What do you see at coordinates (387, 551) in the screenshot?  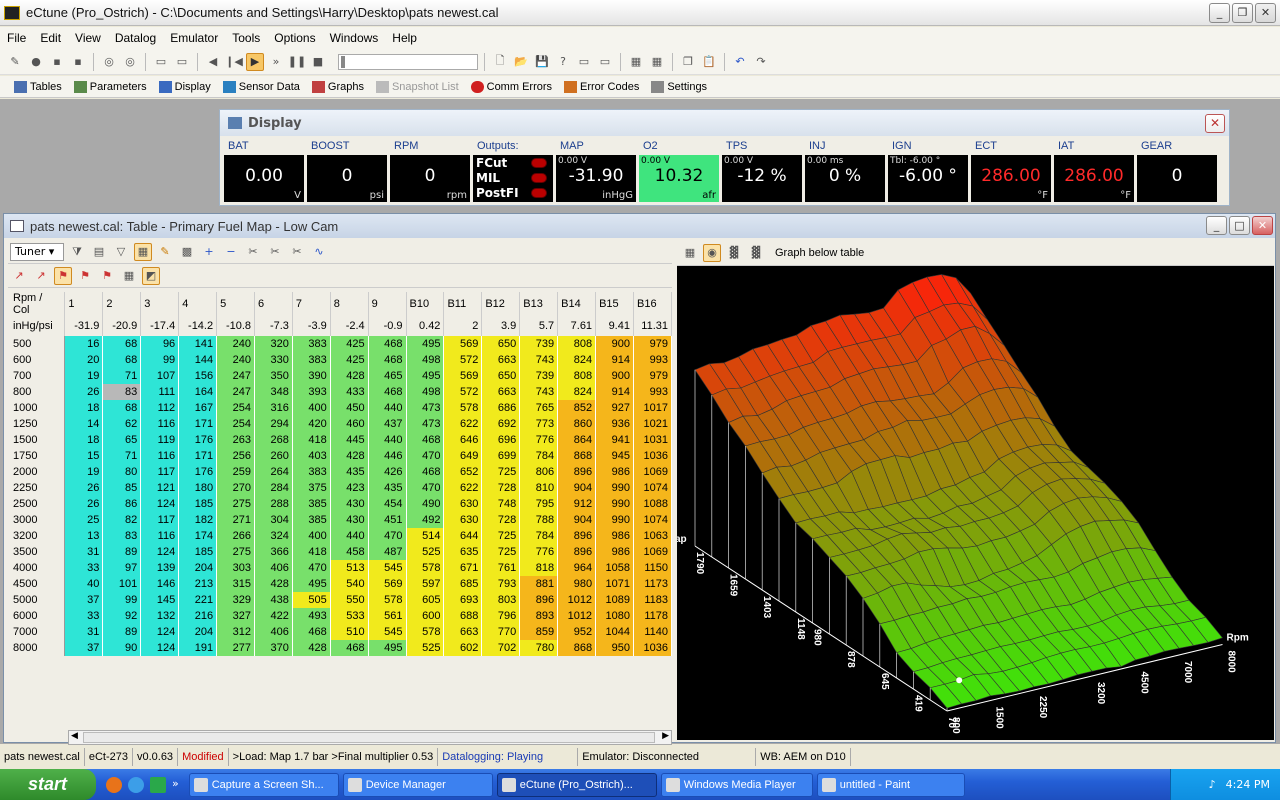 I see `fuel-cell: 487` at bounding box center [387, 551].